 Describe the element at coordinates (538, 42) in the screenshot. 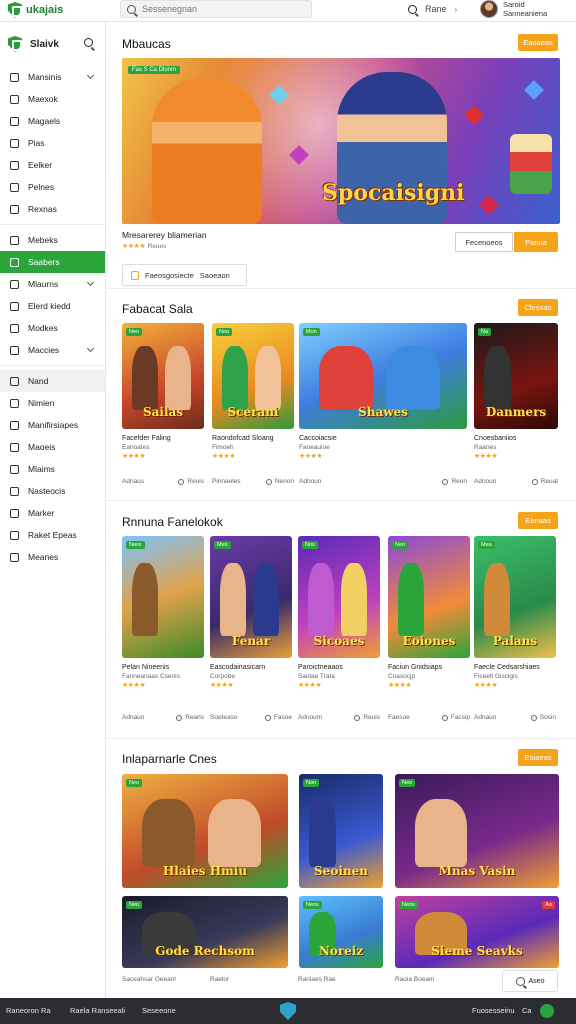

I see `hero-section-button: Eaoaeas` at that location.